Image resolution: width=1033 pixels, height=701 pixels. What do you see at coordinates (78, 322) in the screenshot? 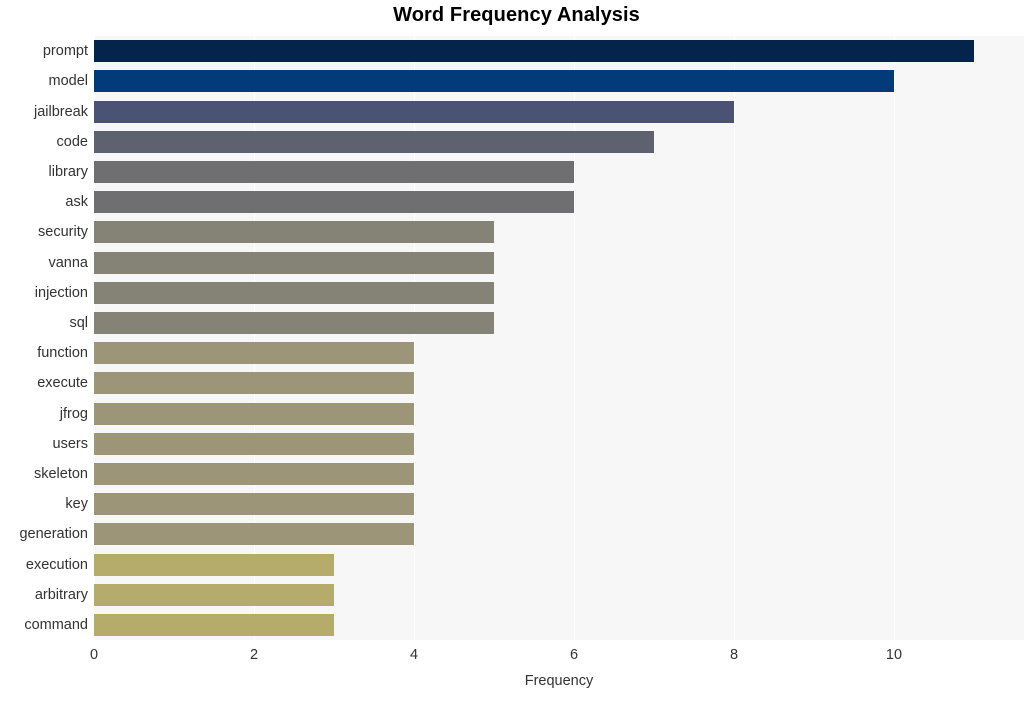
I see `y-tick-label: sql` at bounding box center [78, 322].